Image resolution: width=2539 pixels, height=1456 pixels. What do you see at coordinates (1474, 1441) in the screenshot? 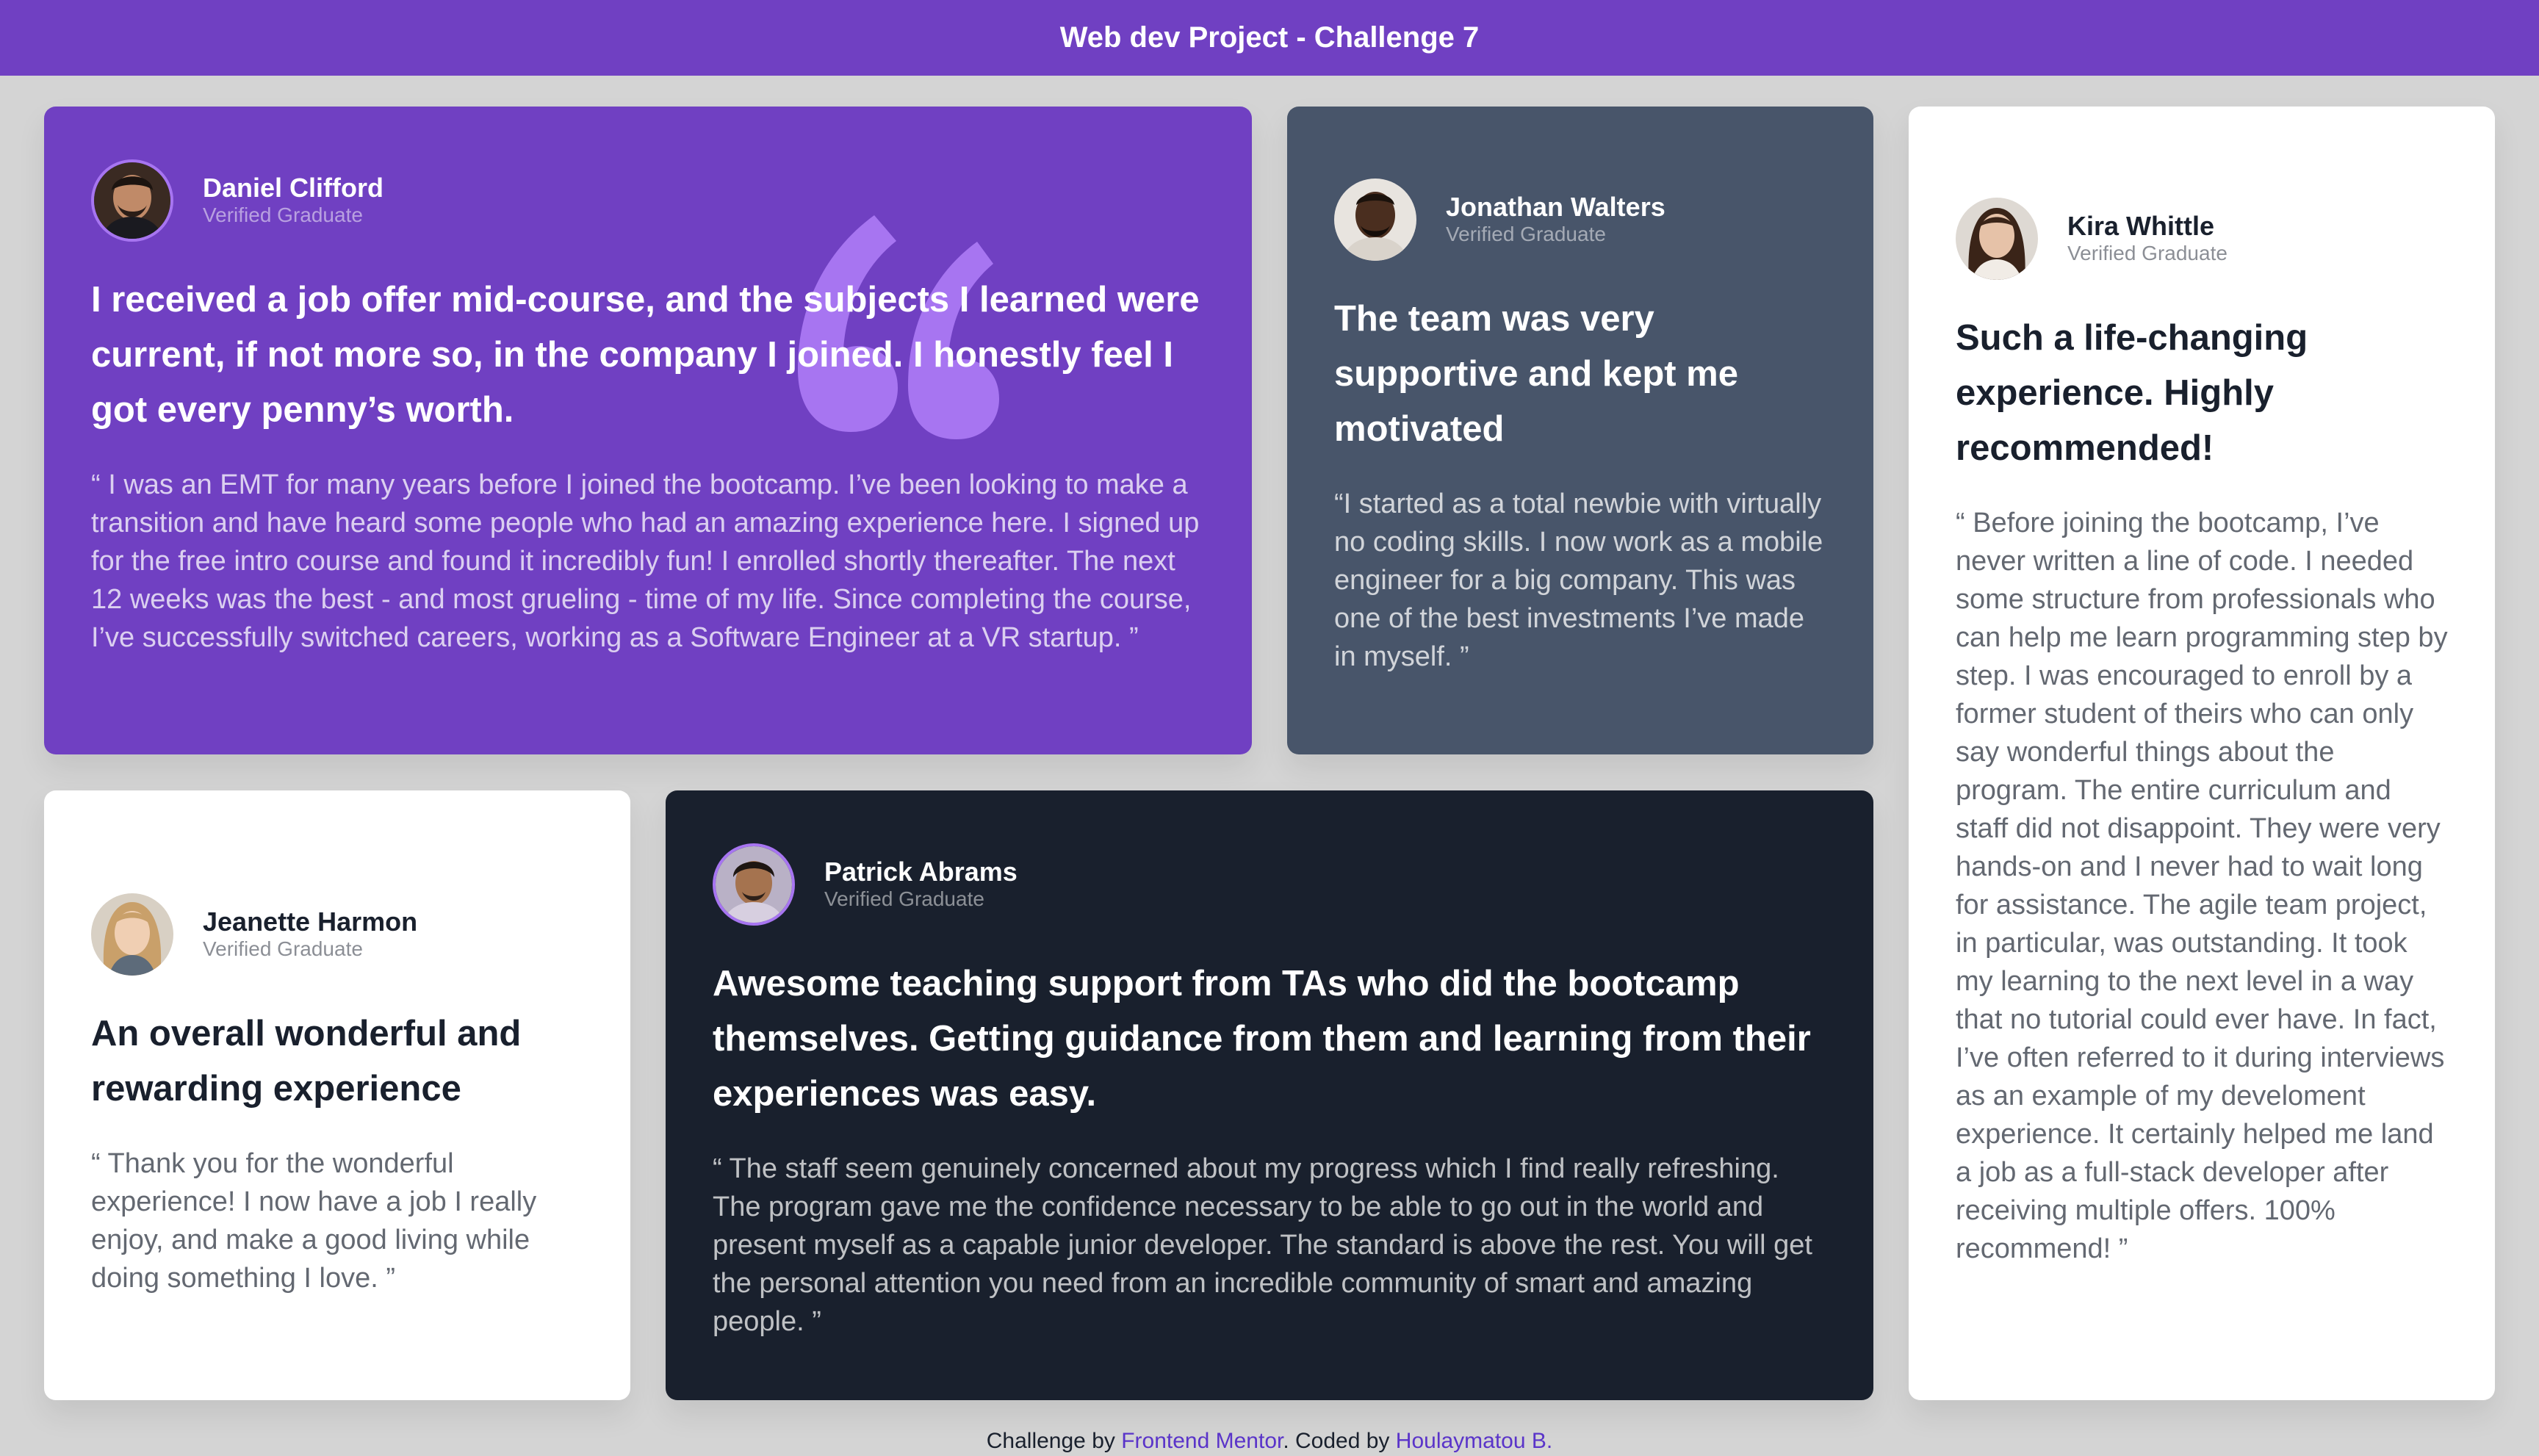
I see `author-link: Houlaymatou B.` at bounding box center [1474, 1441].